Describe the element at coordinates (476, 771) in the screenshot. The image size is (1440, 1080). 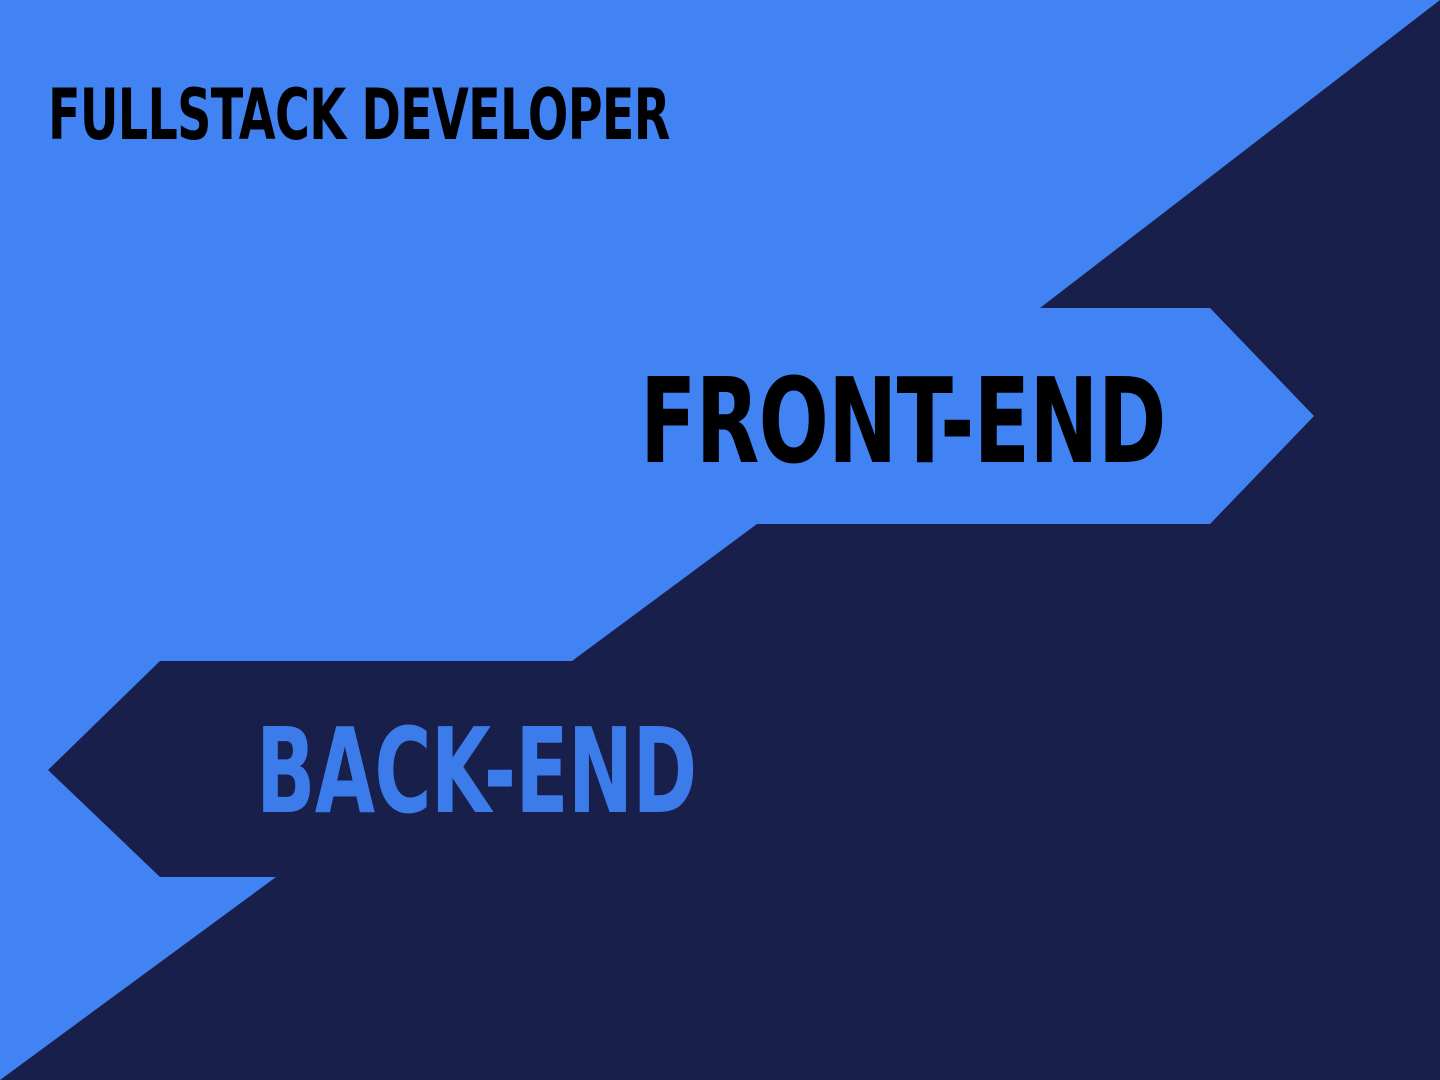
I see `back-end-label: BACK-END` at that location.